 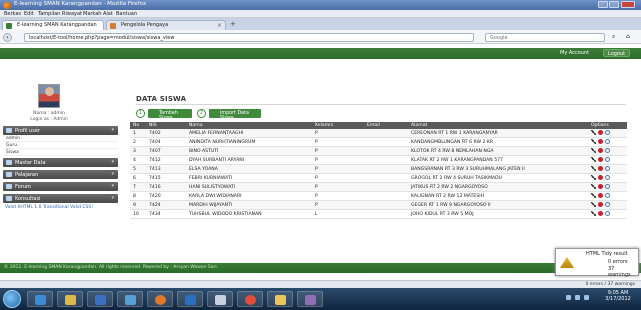 What do you see at coordinates (12, 299) in the screenshot?
I see `start-button` at bounding box center [12, 299].